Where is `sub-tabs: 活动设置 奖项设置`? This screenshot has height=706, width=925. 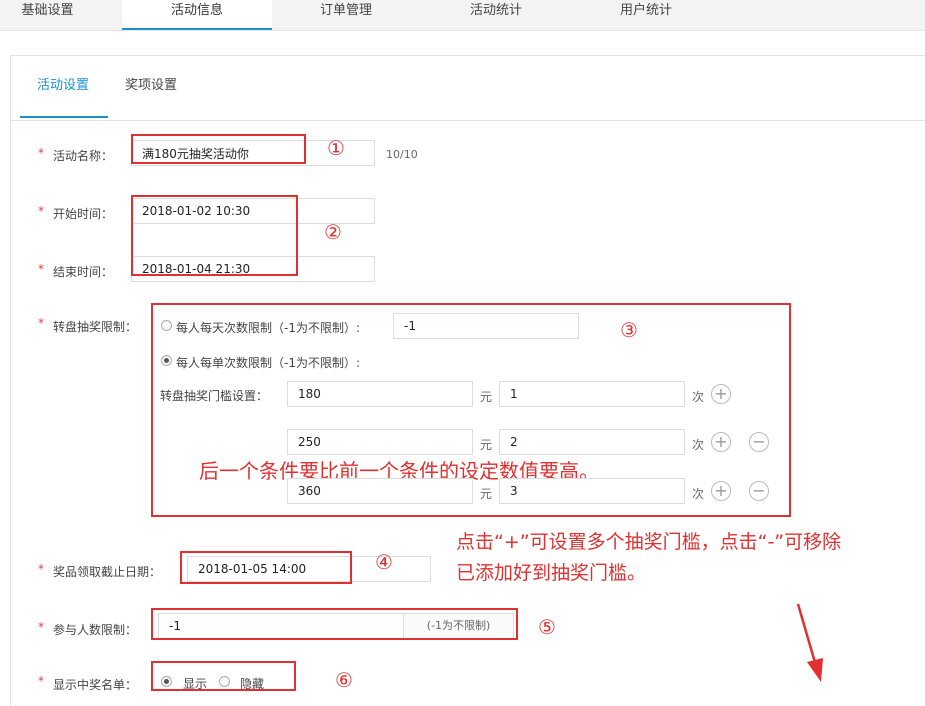
sub-tabs: 活动设置 奖项设置 is located at coordinates (468, 88).